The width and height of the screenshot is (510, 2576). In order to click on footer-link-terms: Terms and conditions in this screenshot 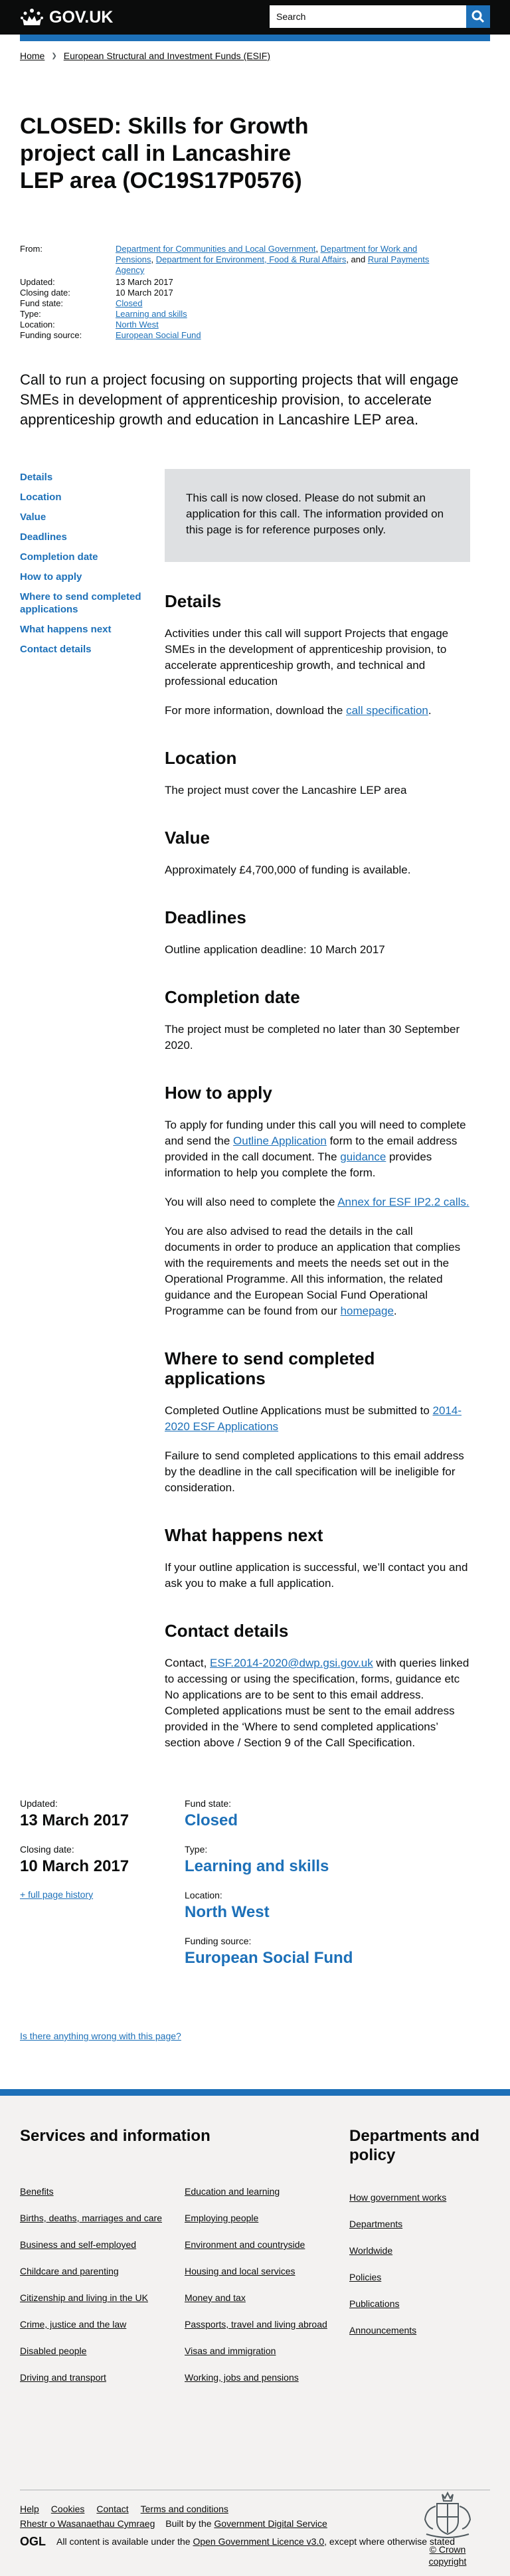, I will do `click(184, 2509)`.